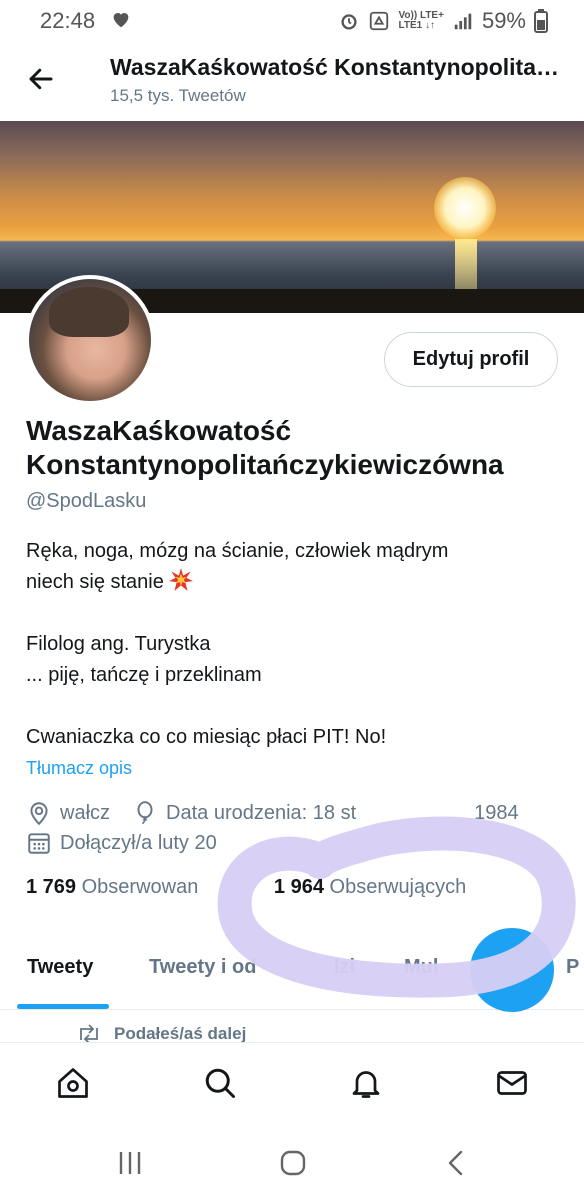 Image resolution: width=584 pixels, height=1200 pixels. What do you see at coordinates (261, 812) in the screenshot?
I see `birthday-text: Data urodzenia: 18 st` at bounding box center [261, 812].